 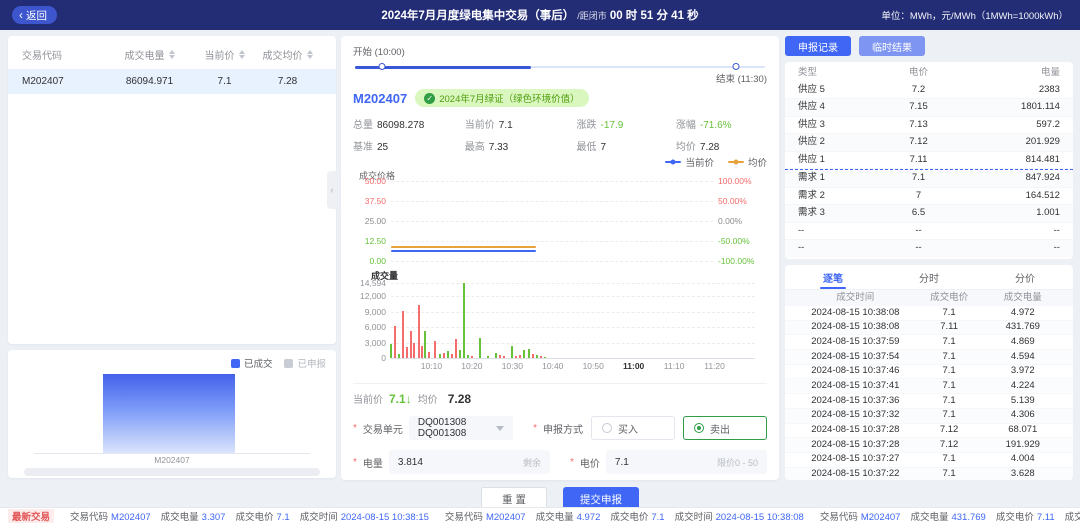 What do you see at coordinates (461, 428) in the screenshot?
I see `trade-unit-select: DQ001308 DQ001308` at bounding box center [461, 428].